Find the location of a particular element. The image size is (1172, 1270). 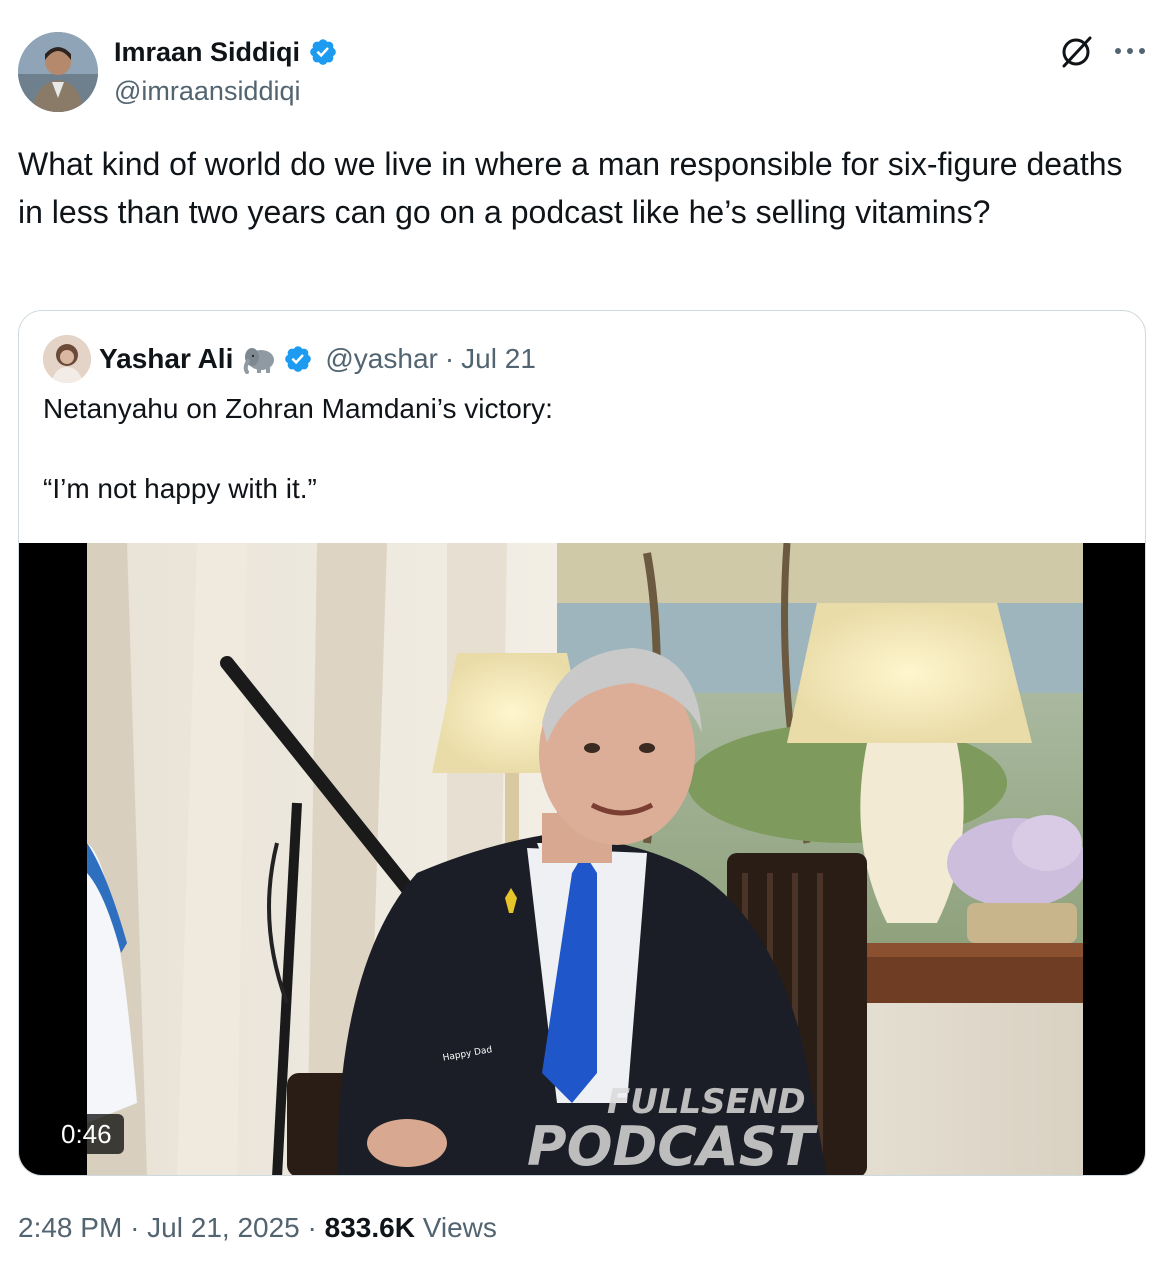

views-label: Views is located at coordinates (459, 1227).